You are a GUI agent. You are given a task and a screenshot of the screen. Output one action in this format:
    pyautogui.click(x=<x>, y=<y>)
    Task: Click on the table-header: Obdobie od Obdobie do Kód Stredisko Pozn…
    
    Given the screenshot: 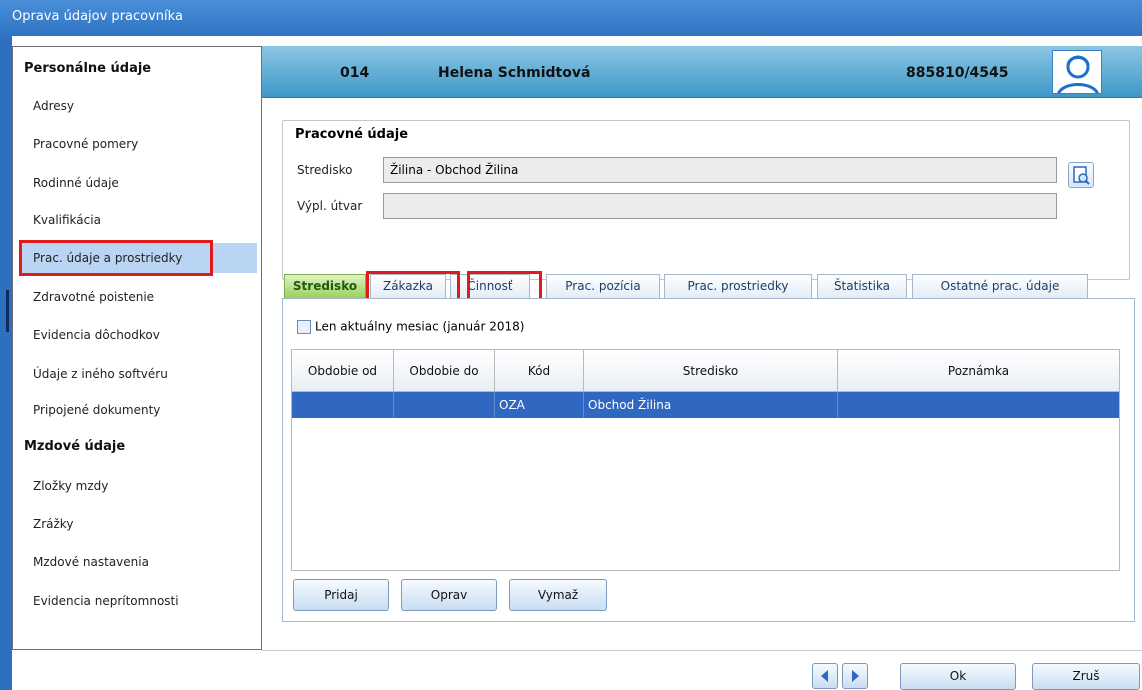 What is the action you would take?
    pyautogui.click(x=705, y=371)
    